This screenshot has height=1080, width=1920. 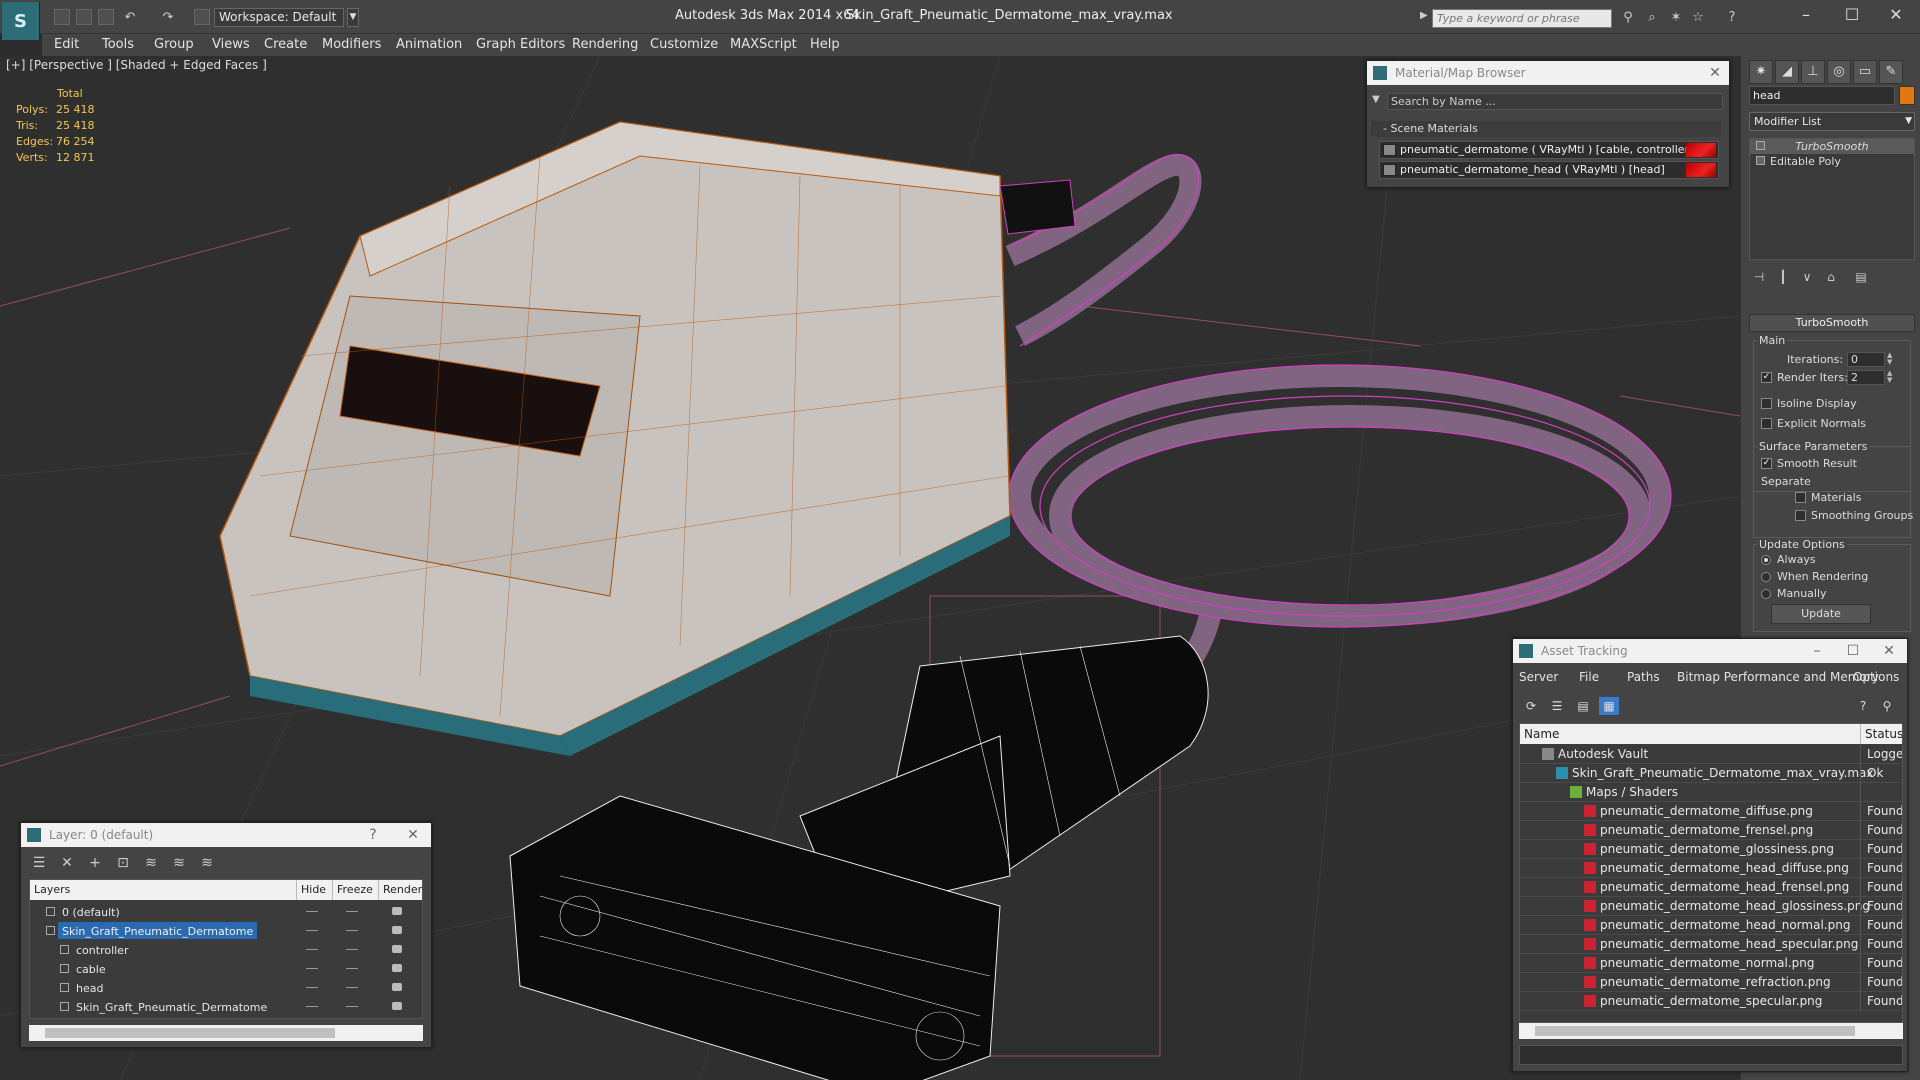 What do you see at coordinates (825, 45) in the screenshot?
I see `menu-item-help: Help` at bounding box center [825, 45].